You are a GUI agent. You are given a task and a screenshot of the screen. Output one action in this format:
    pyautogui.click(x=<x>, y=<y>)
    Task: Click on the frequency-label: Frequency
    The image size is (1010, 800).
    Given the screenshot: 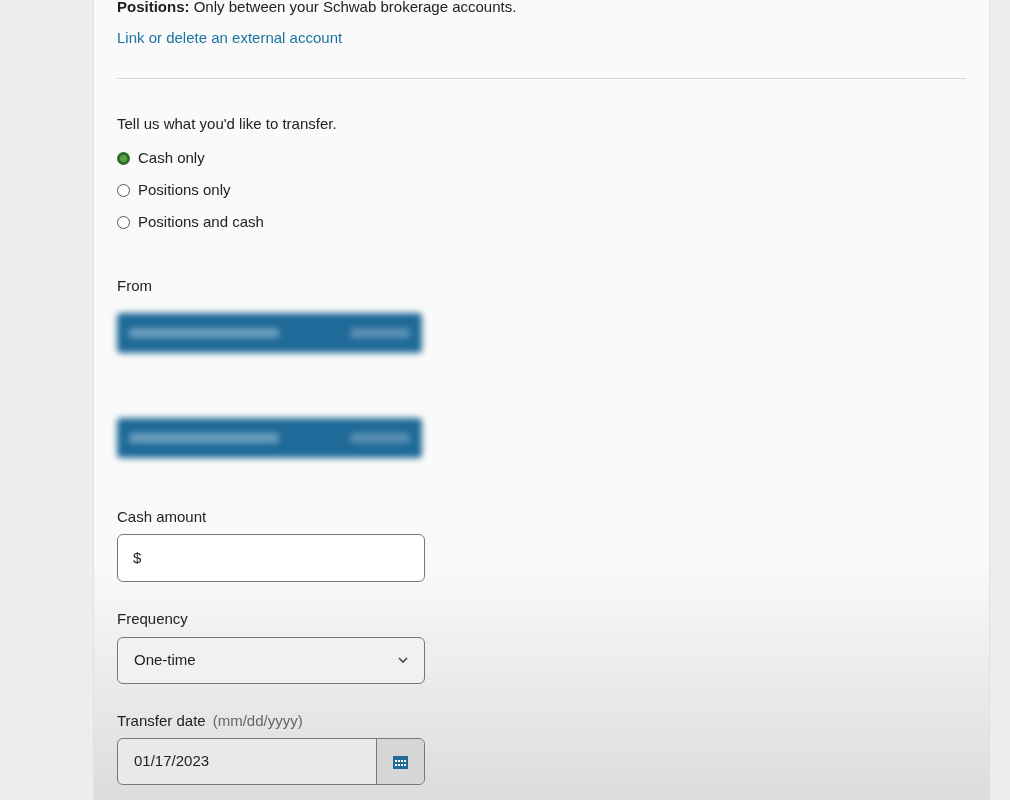 What is the action you would take?
    pyautogui.click(x=153, y=619)
    